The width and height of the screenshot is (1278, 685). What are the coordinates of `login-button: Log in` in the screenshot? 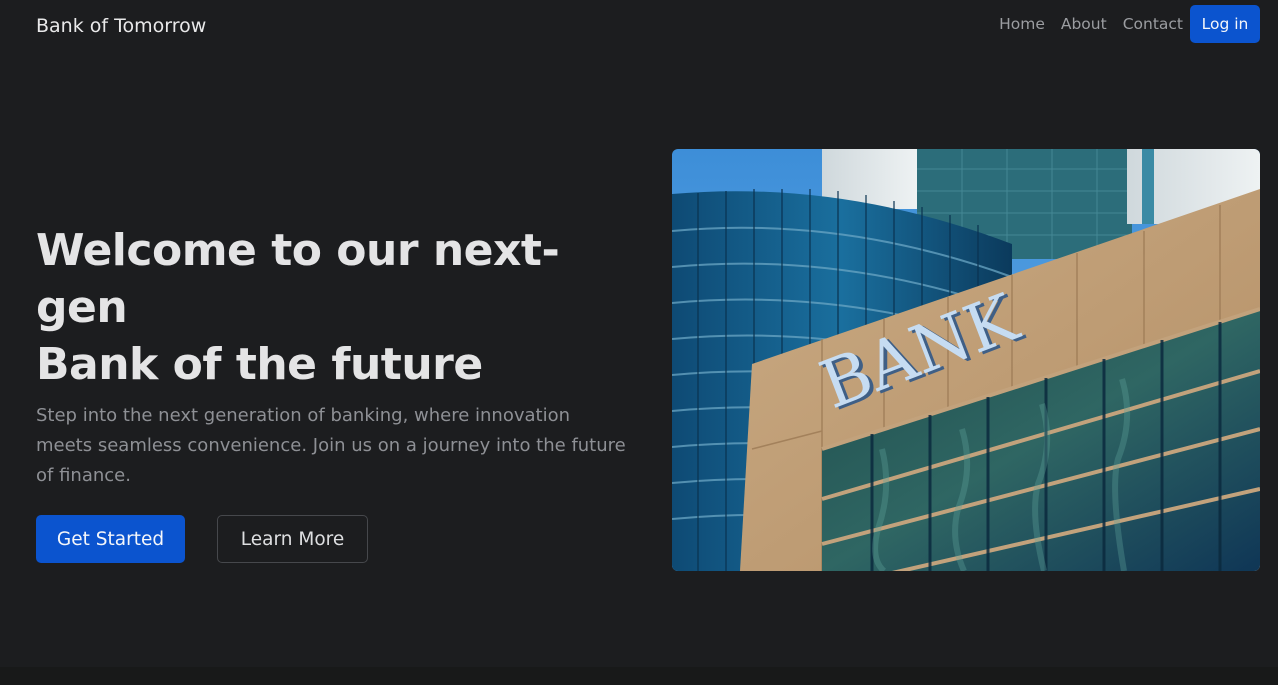 It's located at (1225, 24).